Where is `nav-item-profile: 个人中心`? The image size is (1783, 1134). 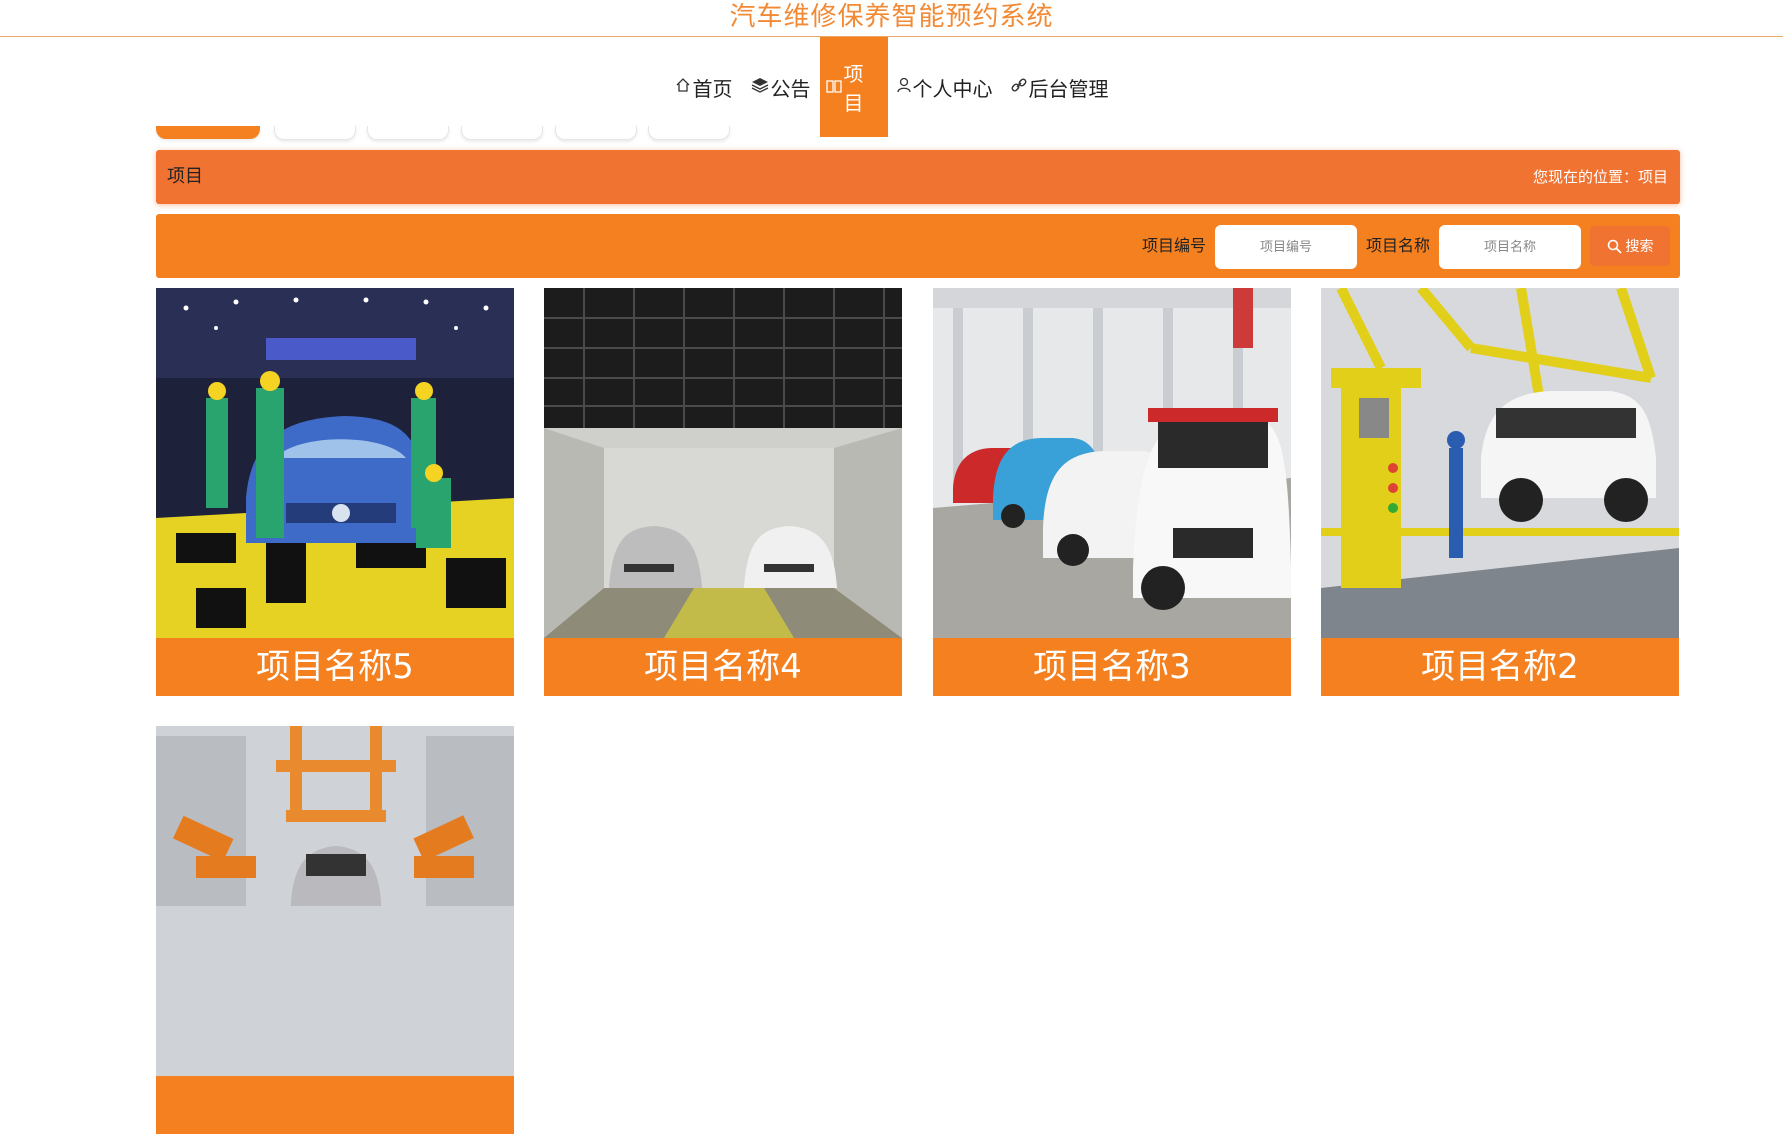
nav-item-profile: 个人中心 is located at coordinates (945, 87).